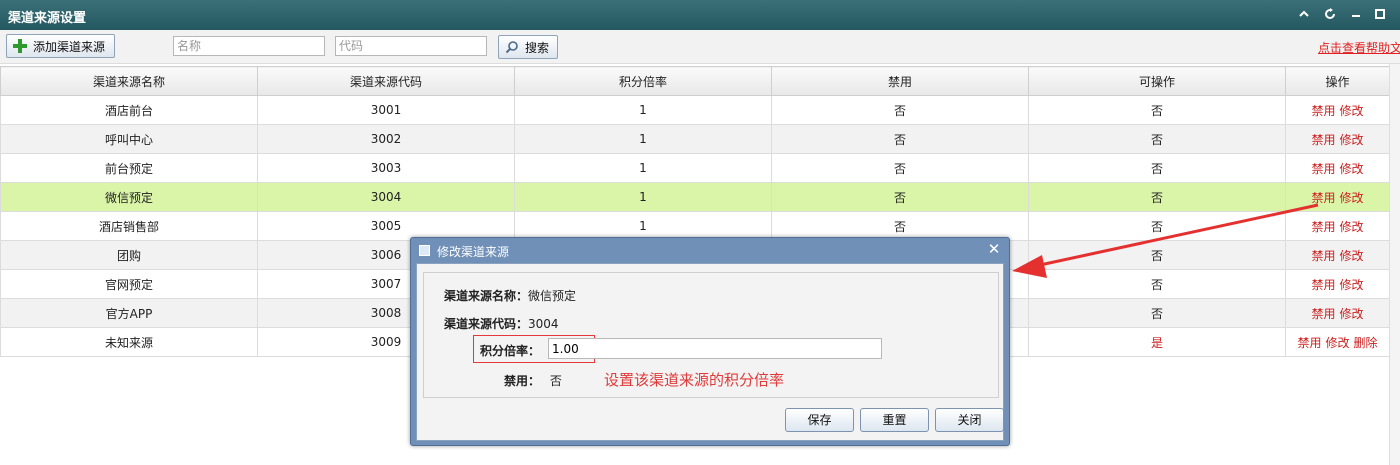 The height and width of the screenshot is (465, 1400). I want to click on code-label: 渠道来源代码：, so click(486, 324).